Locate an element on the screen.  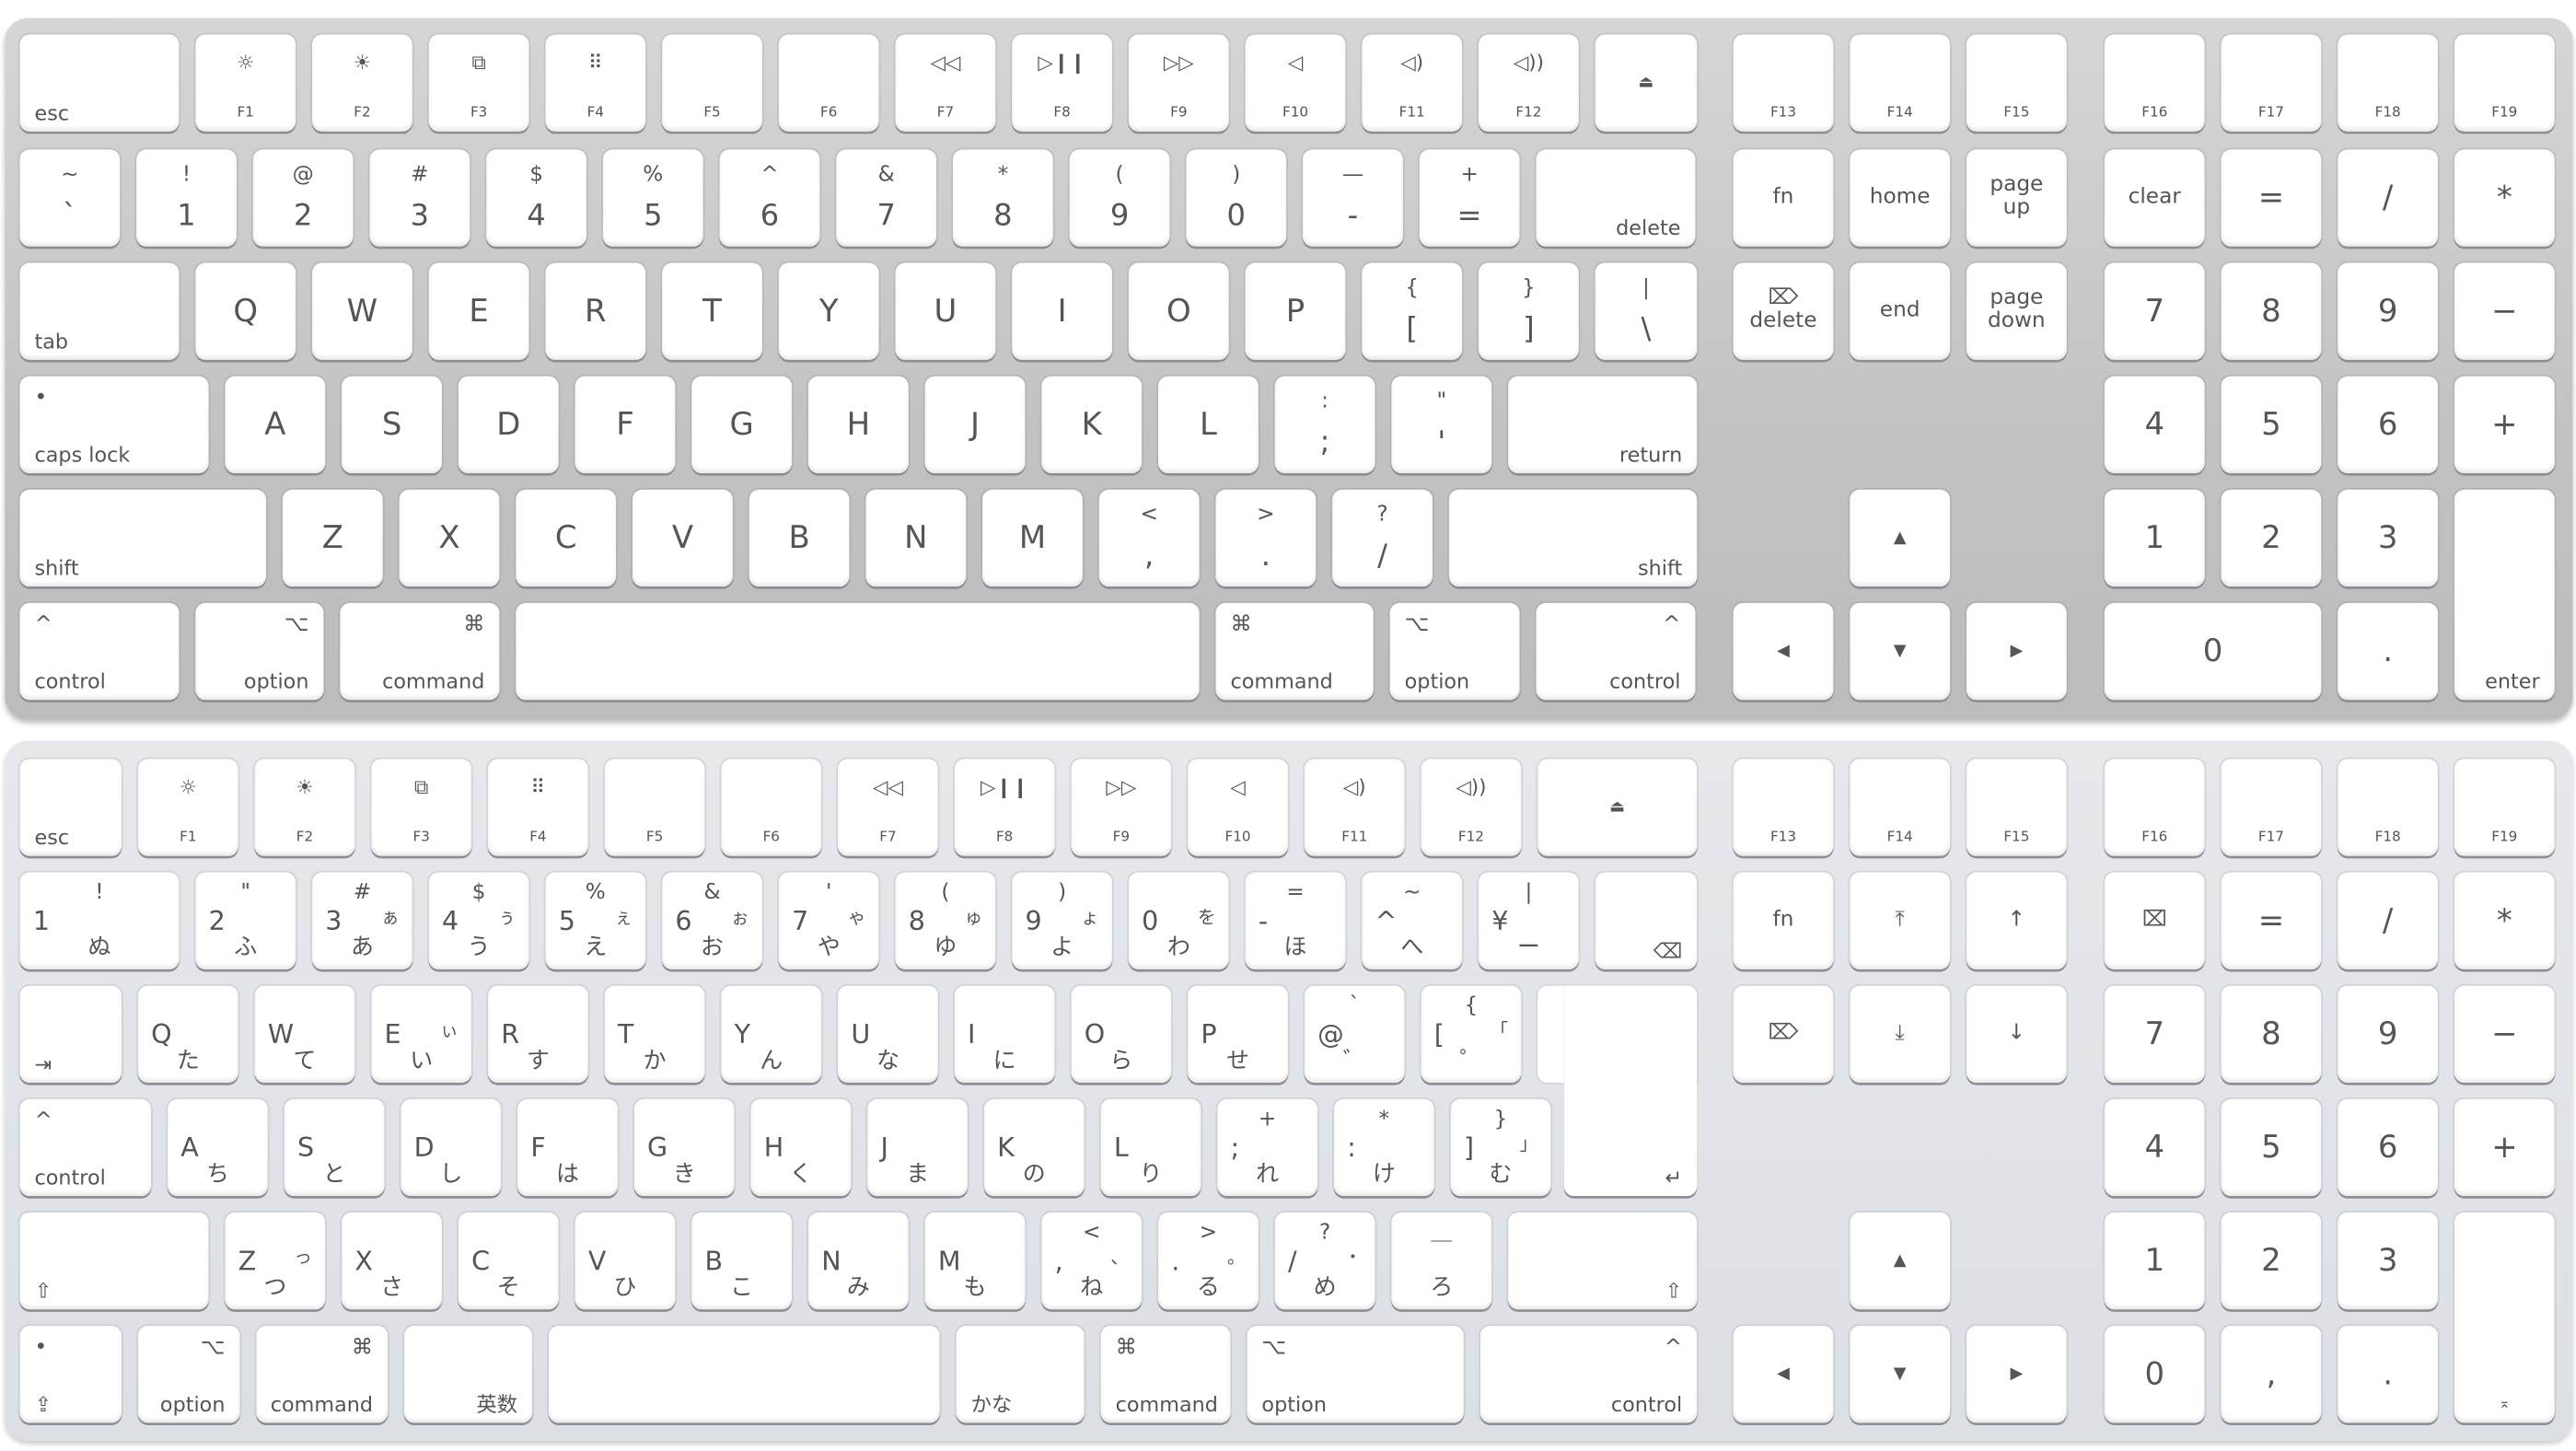
key-space: ⌅ is located at coordinates (2504, 1318).